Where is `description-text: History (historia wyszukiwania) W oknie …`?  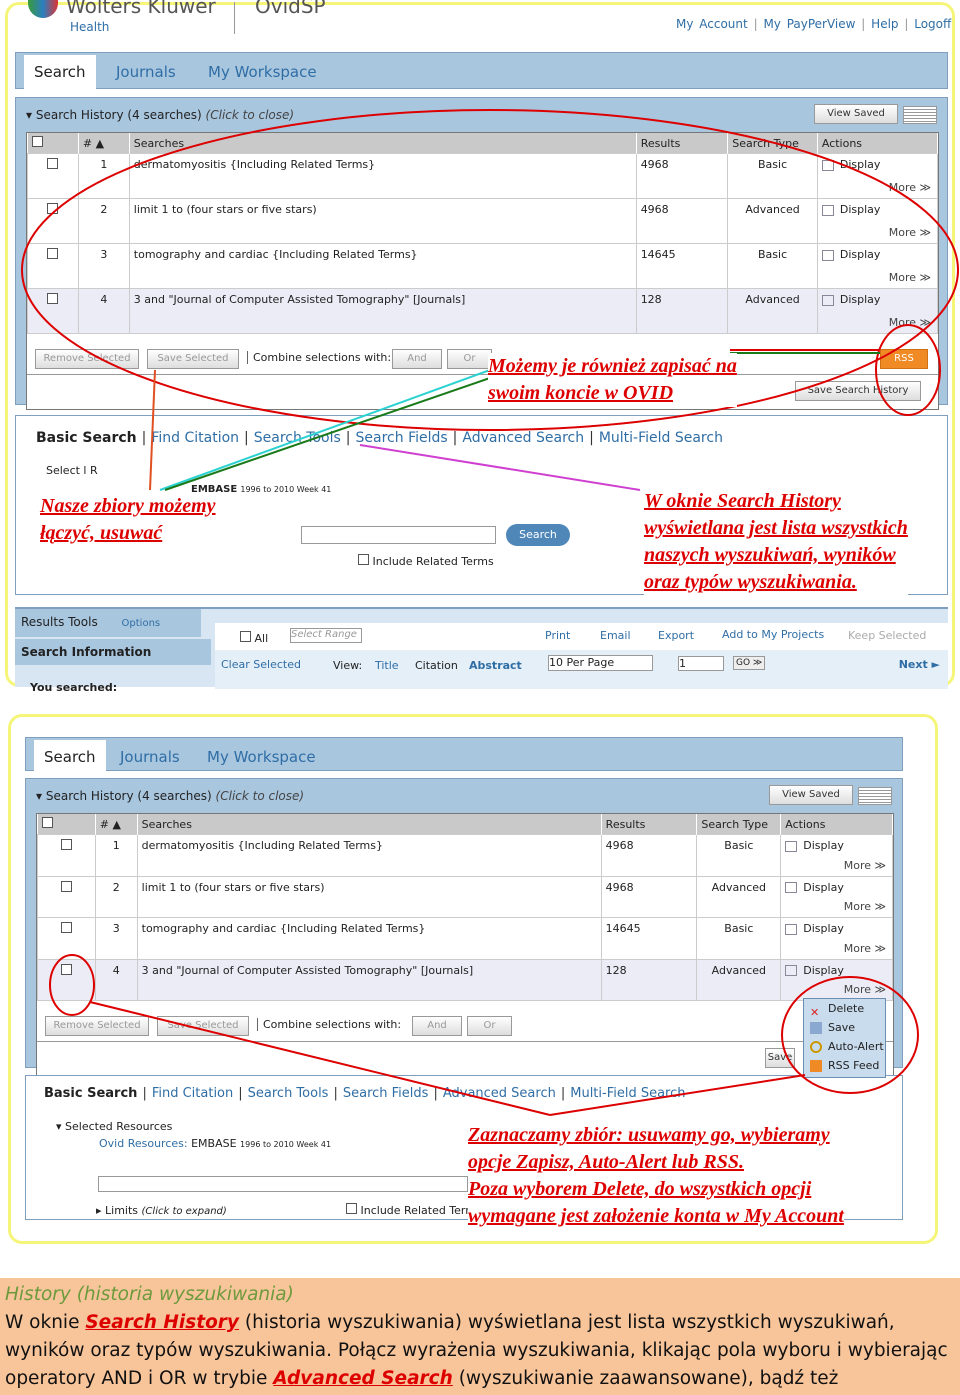 description-text: History (historia wyszukiwania) W oknie … is located at coordinates (480, 1336).